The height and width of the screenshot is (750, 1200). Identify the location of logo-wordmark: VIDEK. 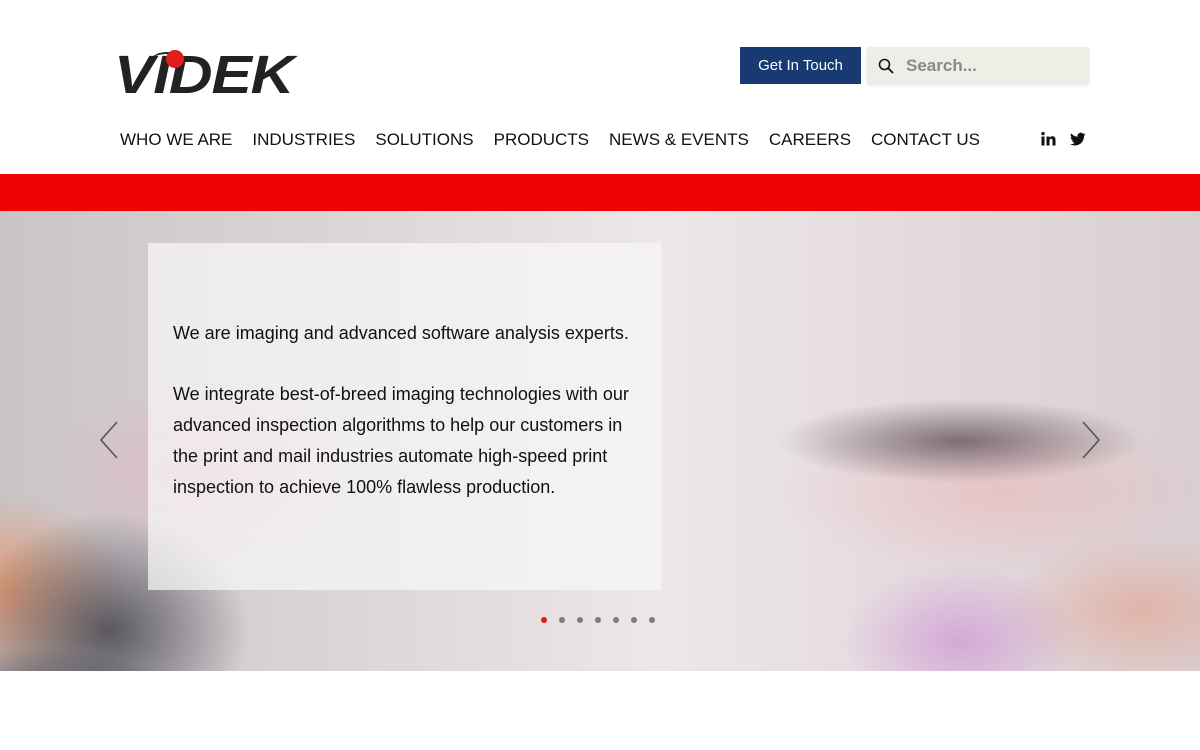
(204, 75).